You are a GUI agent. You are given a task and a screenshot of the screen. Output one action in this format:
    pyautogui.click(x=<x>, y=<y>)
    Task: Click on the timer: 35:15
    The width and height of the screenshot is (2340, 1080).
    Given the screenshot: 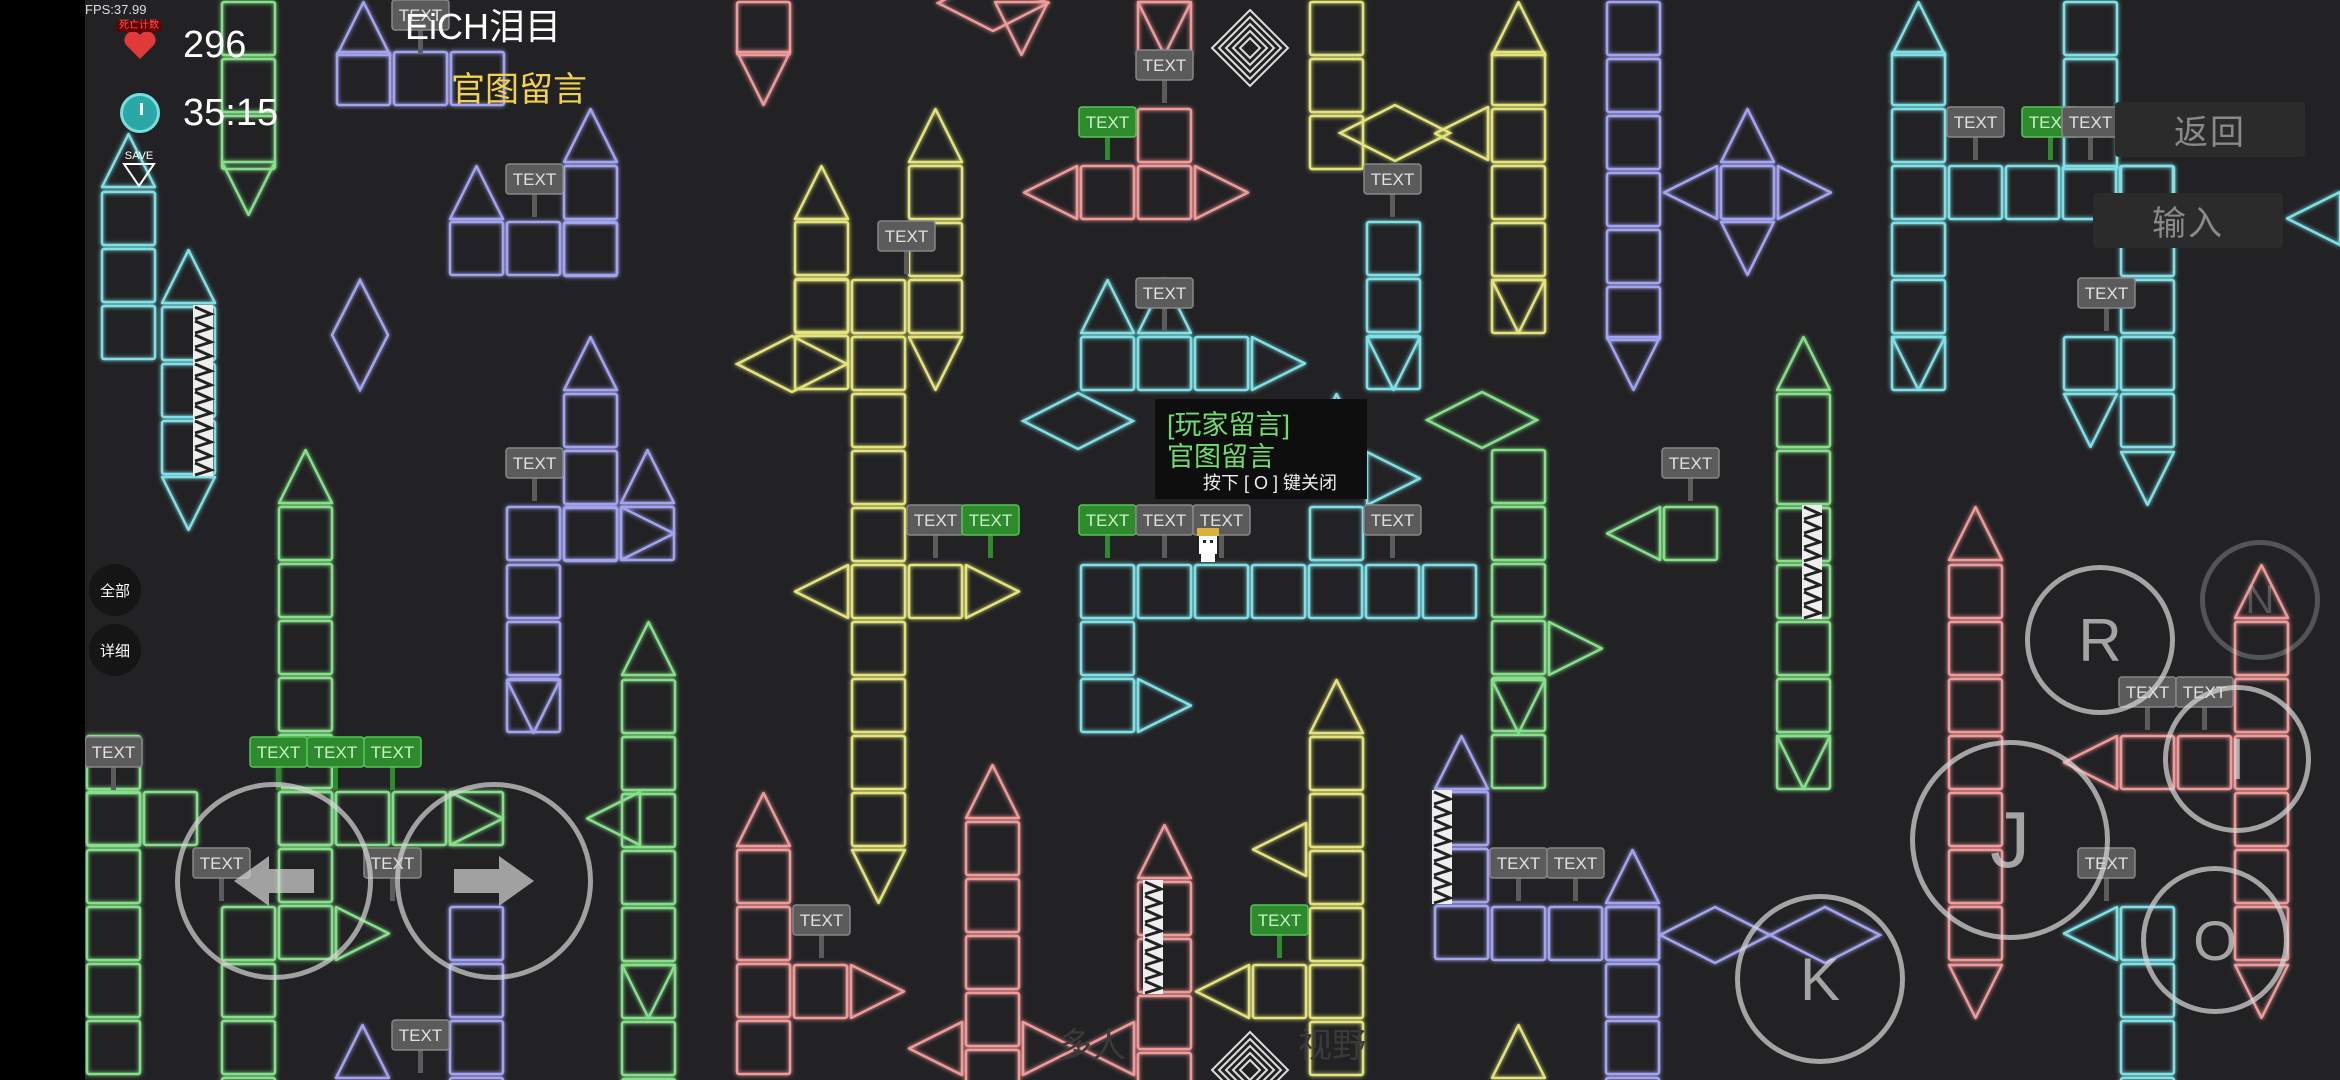 What is the action you would take?
    pyautogui.click(x=196, y=113)
    